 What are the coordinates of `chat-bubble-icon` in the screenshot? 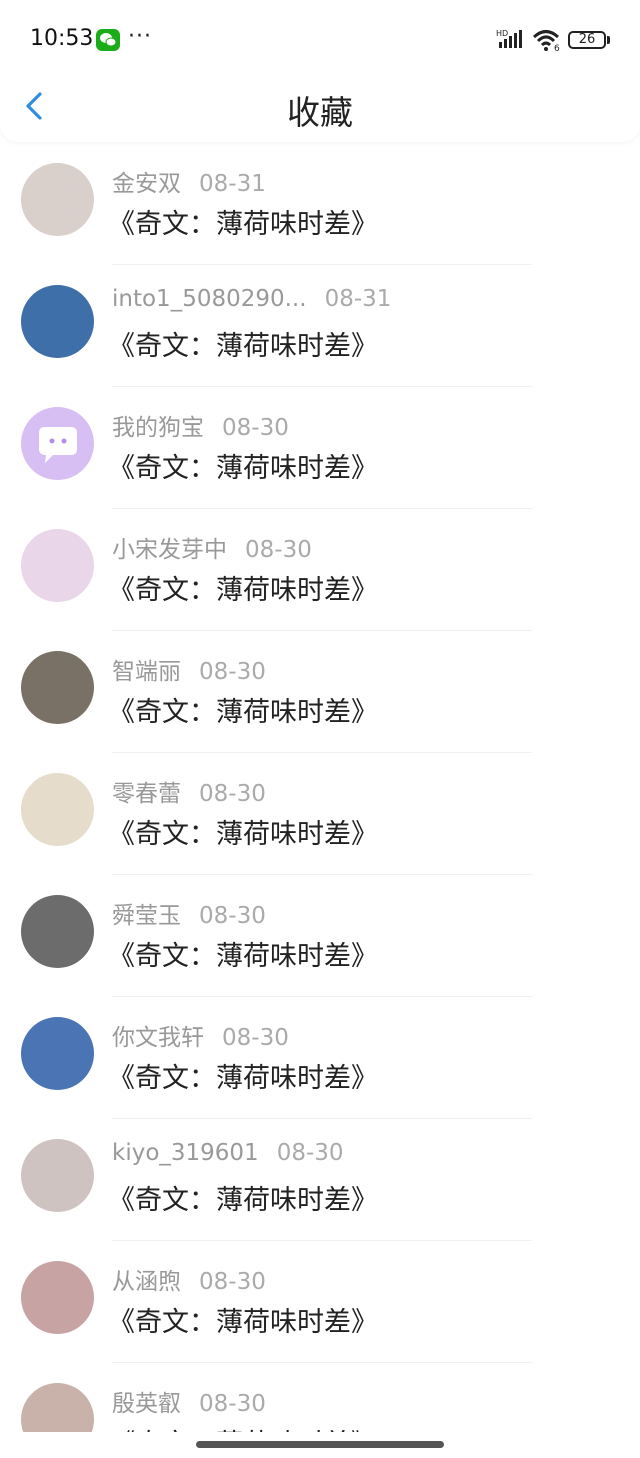 It's located at (58, 445).